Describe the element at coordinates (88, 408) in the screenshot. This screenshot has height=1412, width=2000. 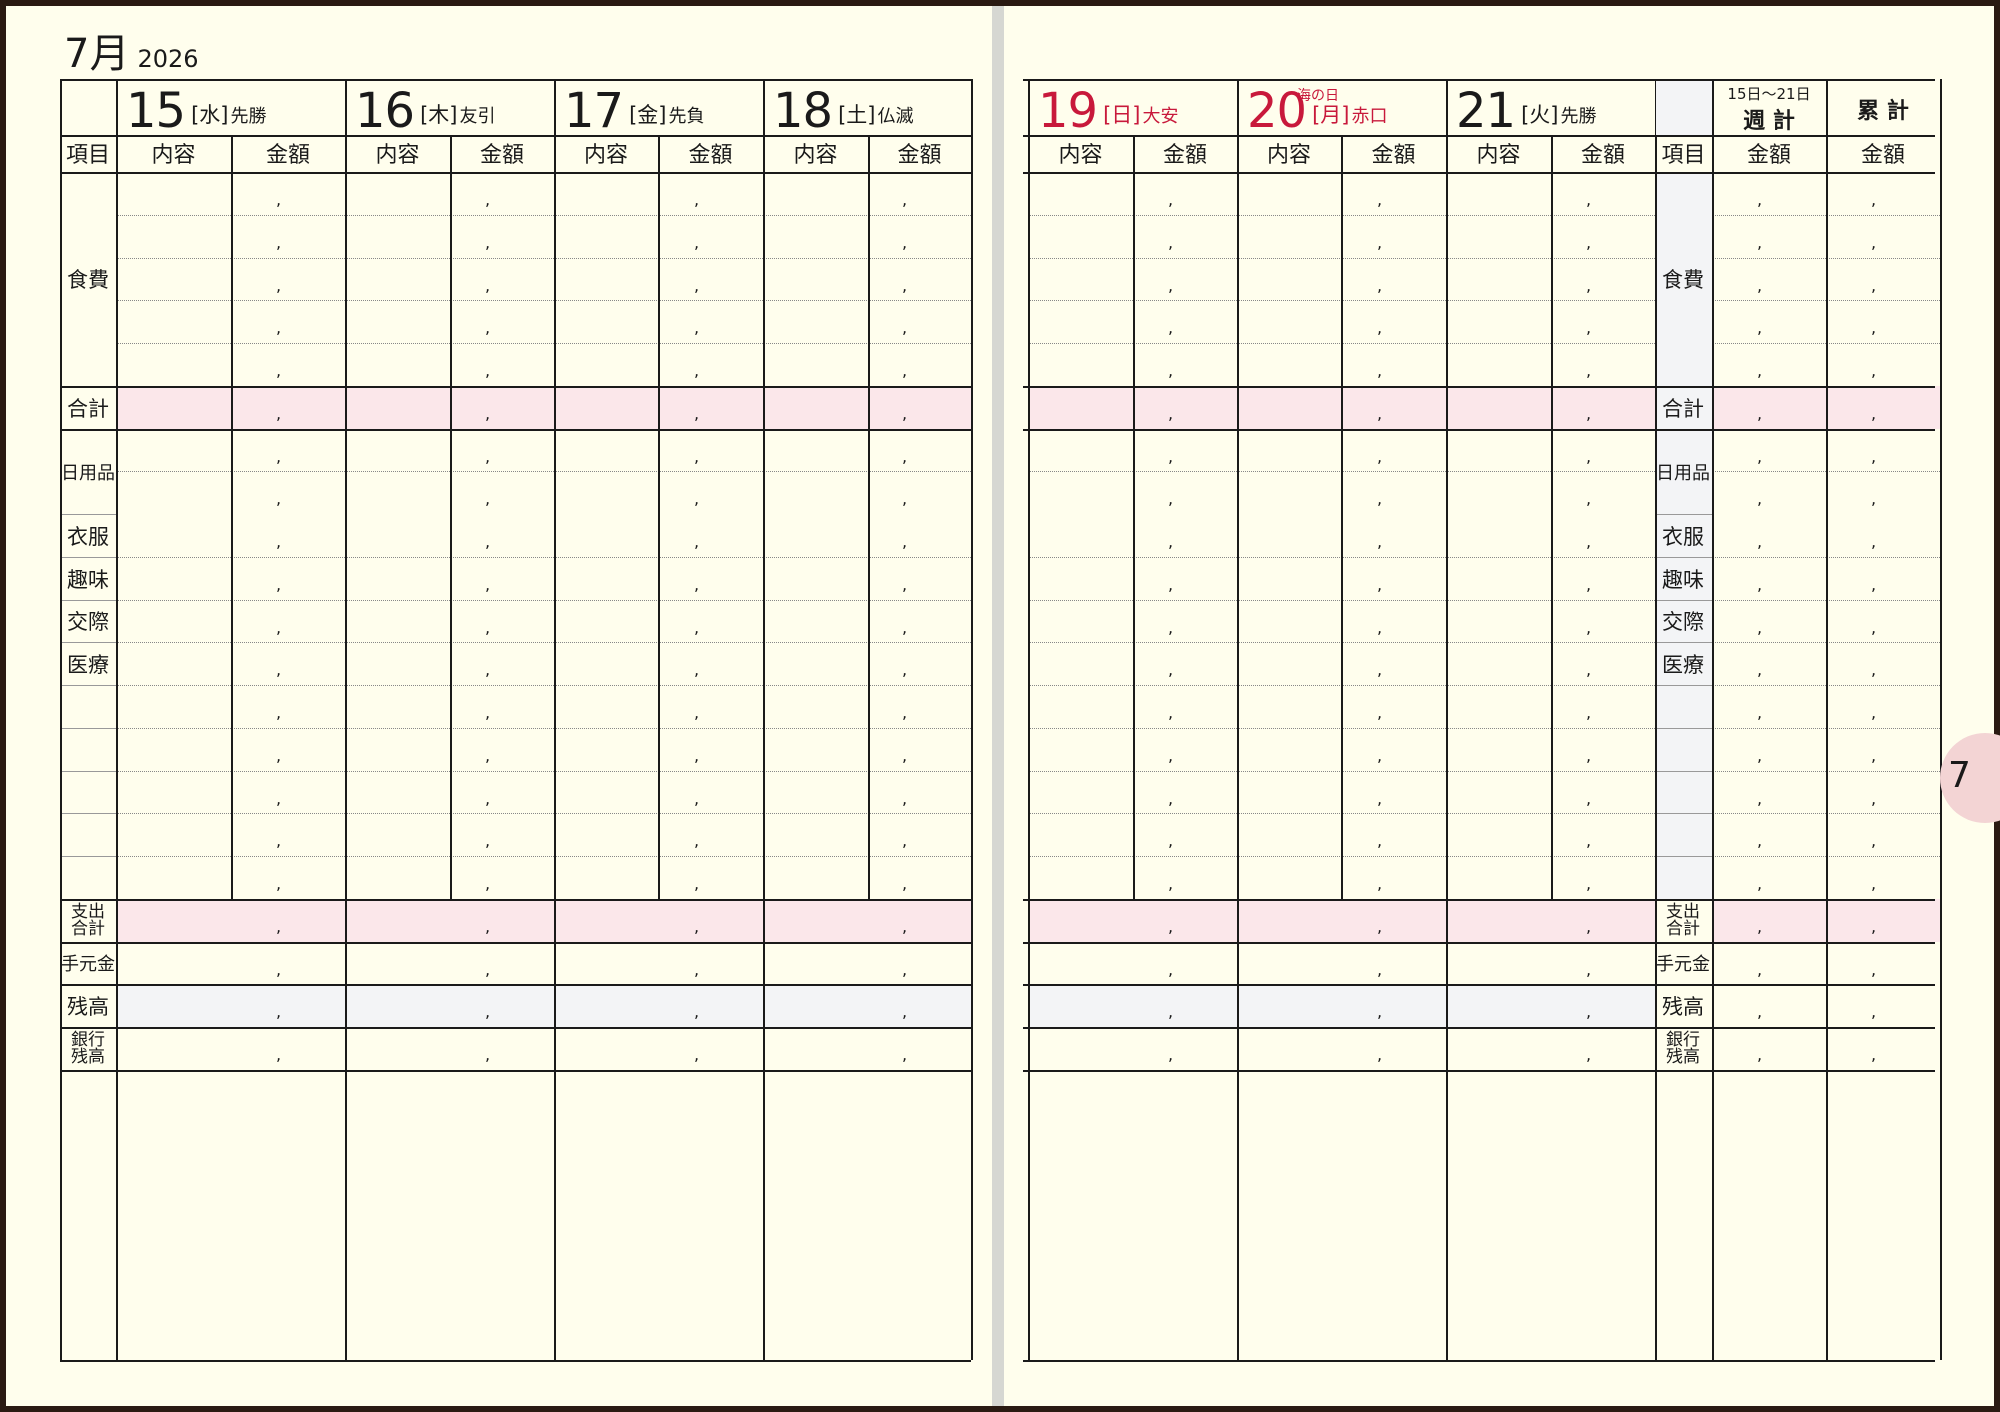
I see `category-label-total: 合計` at that location.